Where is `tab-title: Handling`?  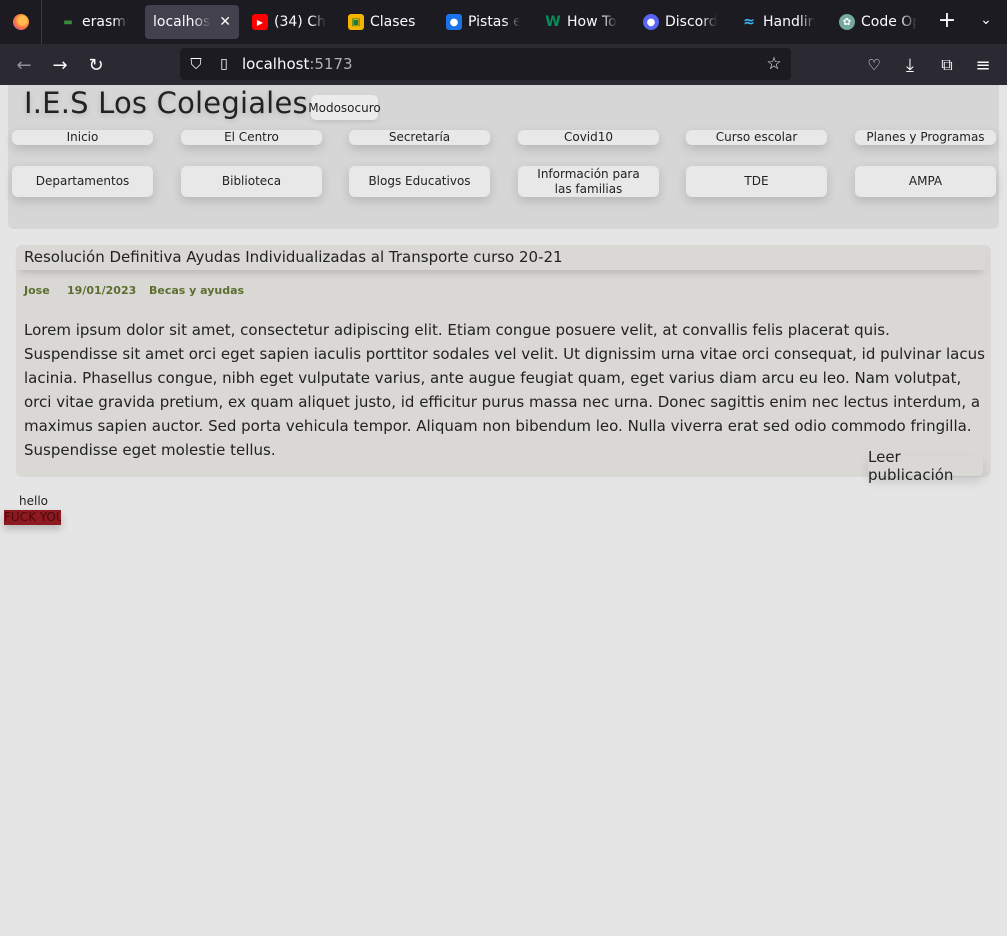 tab-title: Handling is located at coordinates (789, 22).